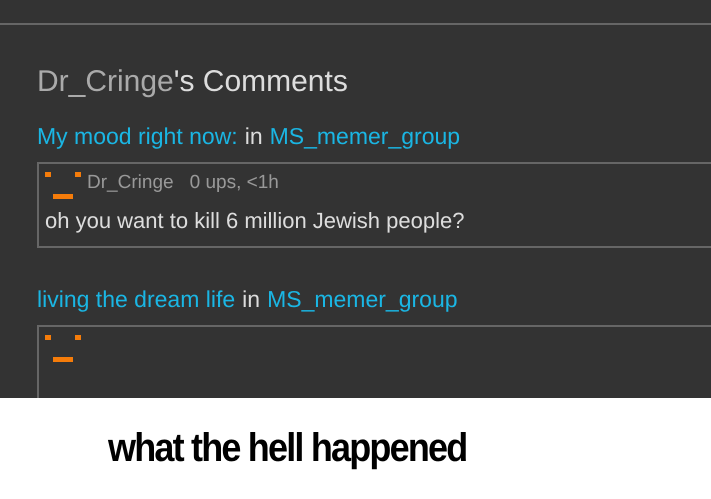  I want to click on comment-author: Dr_Cringe, so click(130, 183).